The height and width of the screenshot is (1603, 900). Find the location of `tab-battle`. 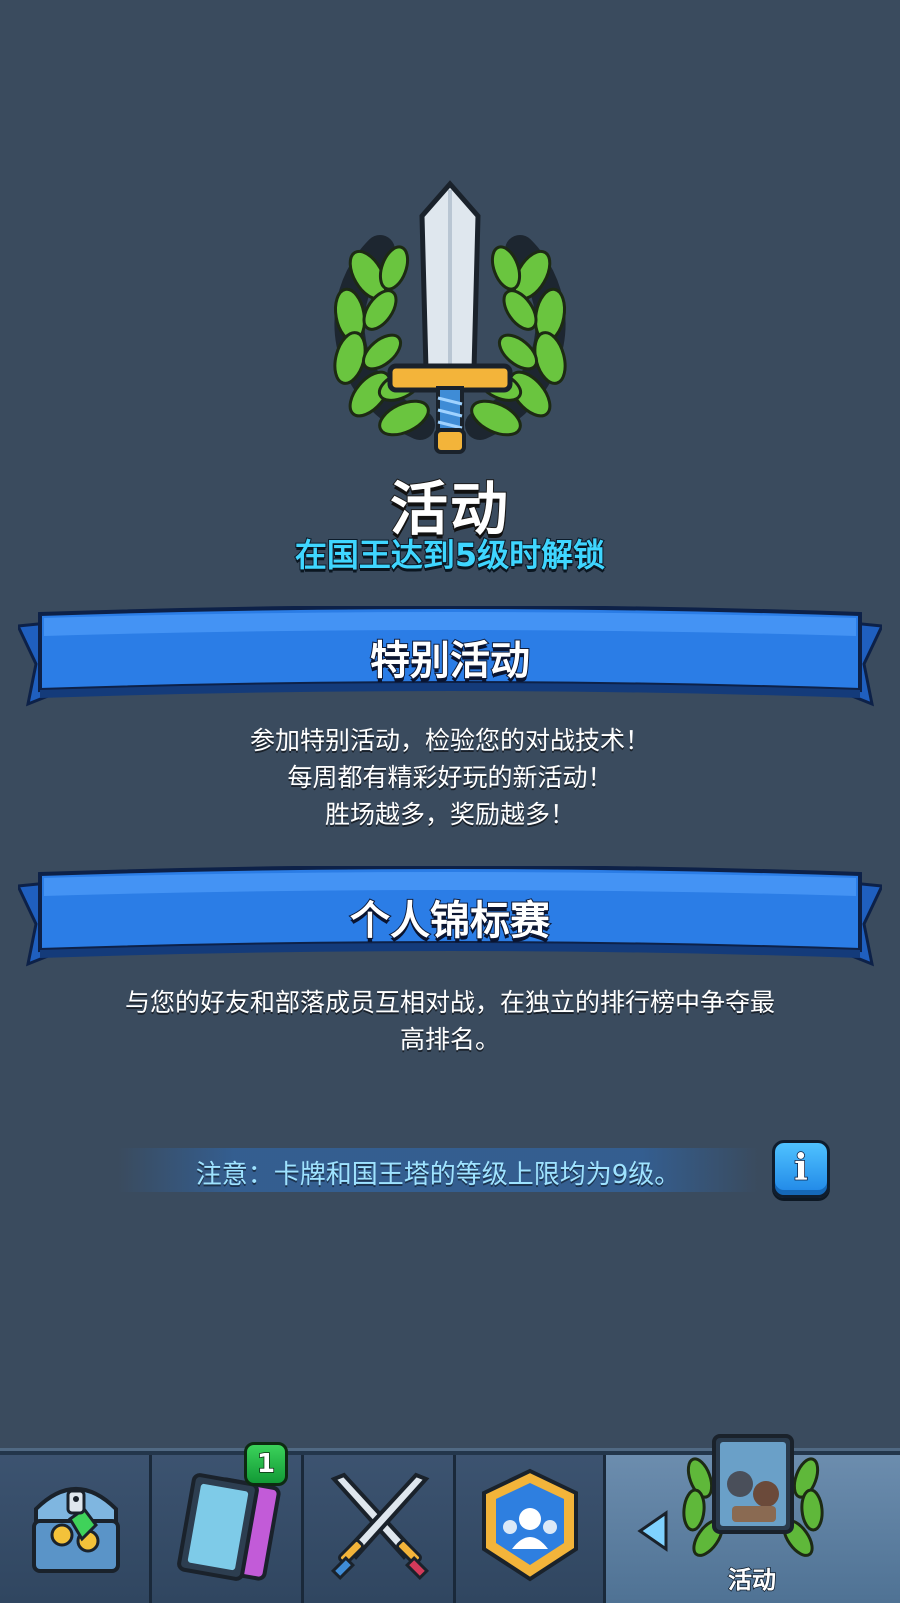

tab-battle is located at coordinates (380, 1529).